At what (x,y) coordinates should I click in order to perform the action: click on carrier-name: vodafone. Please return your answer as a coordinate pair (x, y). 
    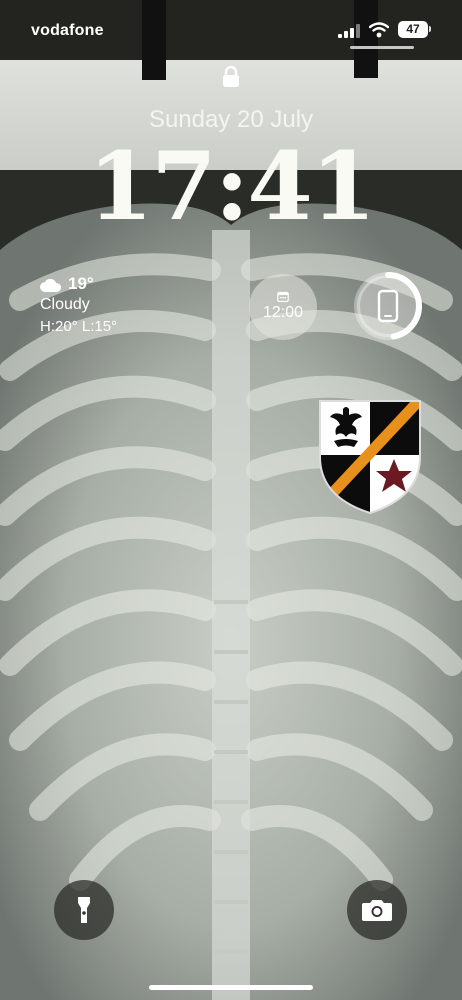
    Looking at the image, I should click on (67, 30).